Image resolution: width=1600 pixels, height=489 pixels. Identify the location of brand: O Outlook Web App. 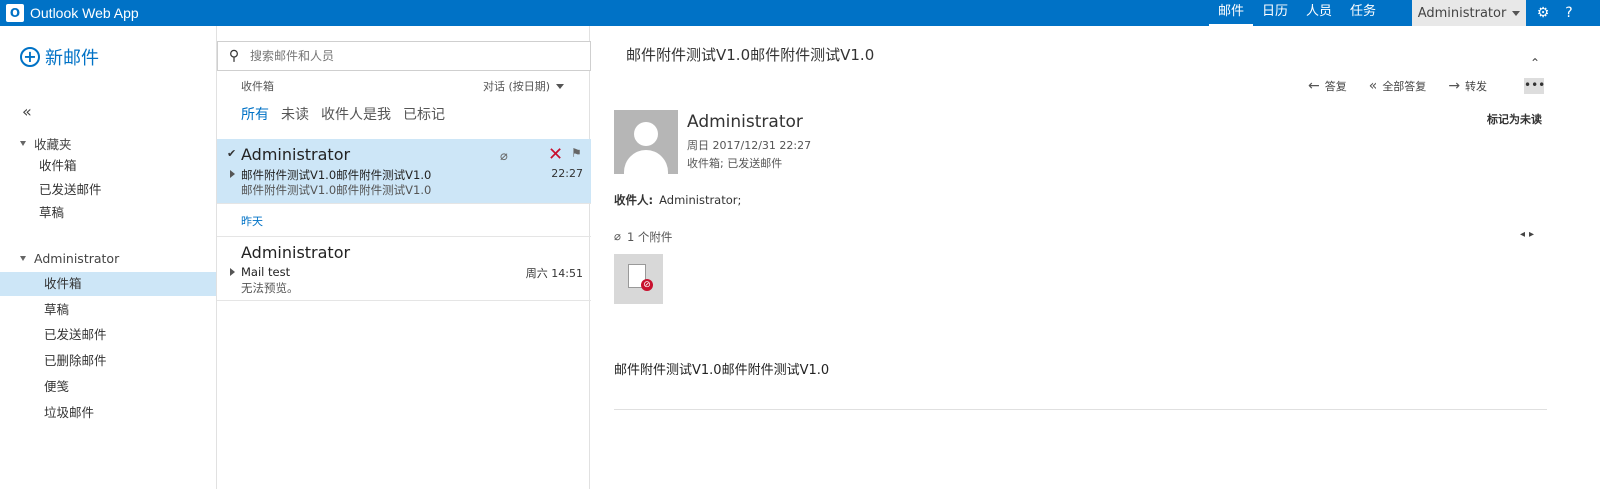
(72, 13).